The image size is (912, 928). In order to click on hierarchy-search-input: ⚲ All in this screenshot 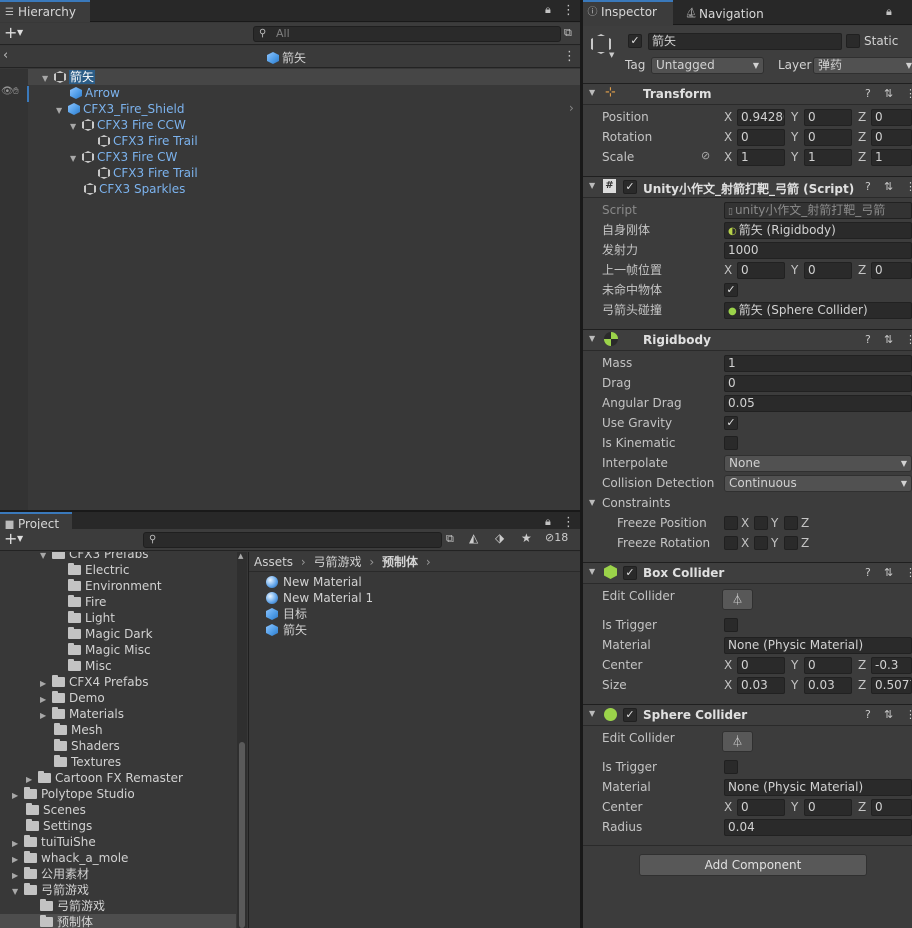, I will do `click(407, 34)`.